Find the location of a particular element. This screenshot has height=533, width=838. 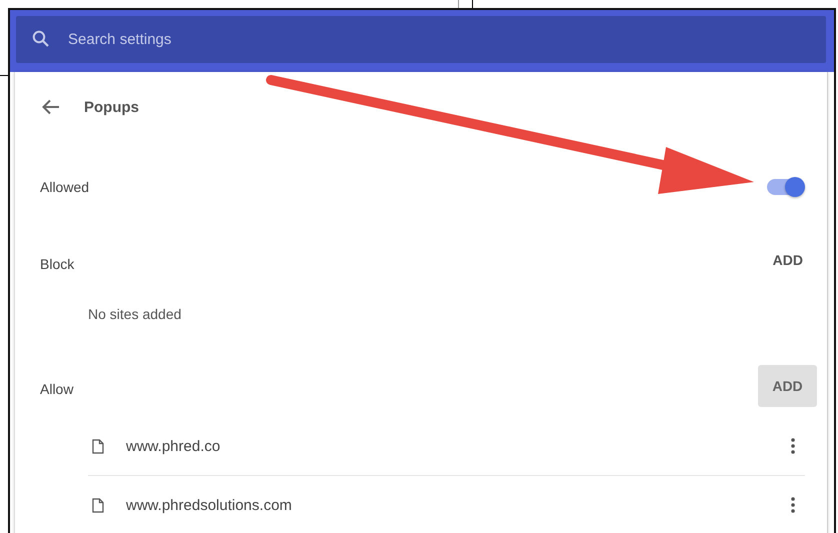

site-url: www.phred.co is located at coordinates (174, 446).